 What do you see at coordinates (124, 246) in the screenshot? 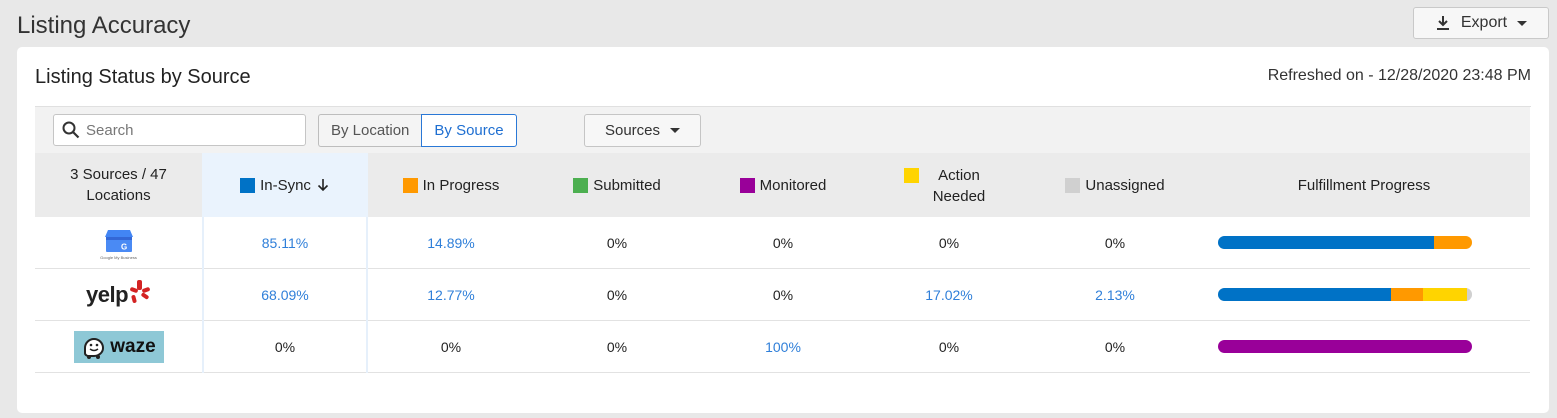
I see `svg-text: G` at bounding box center [124, 246].